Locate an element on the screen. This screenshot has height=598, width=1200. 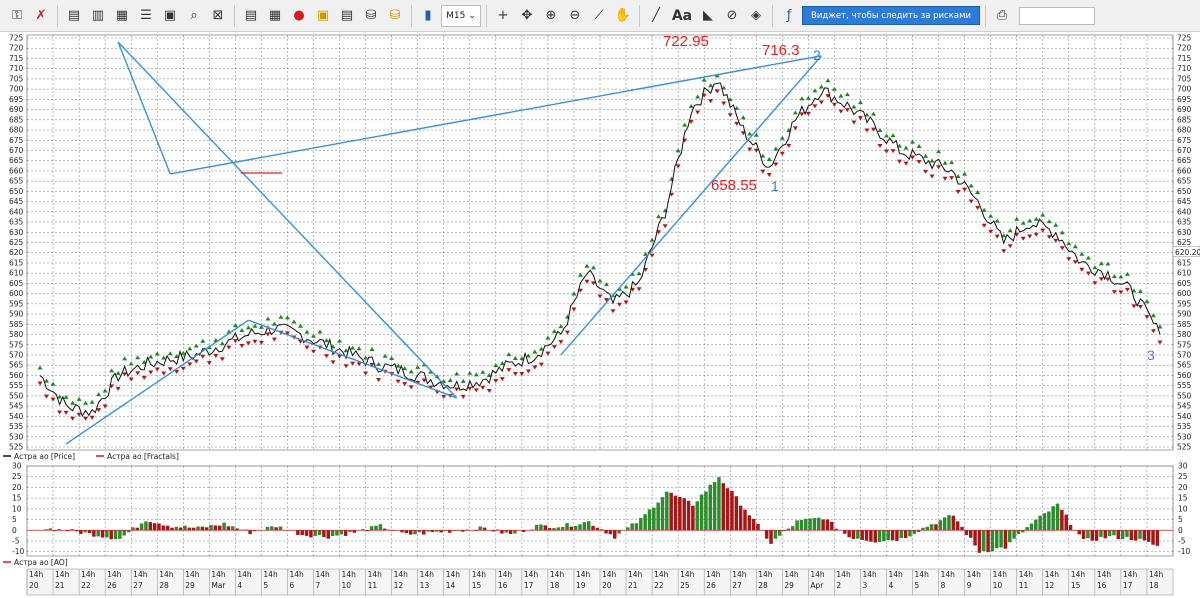
alert-icon: ● is located at coordinates (299, 16).